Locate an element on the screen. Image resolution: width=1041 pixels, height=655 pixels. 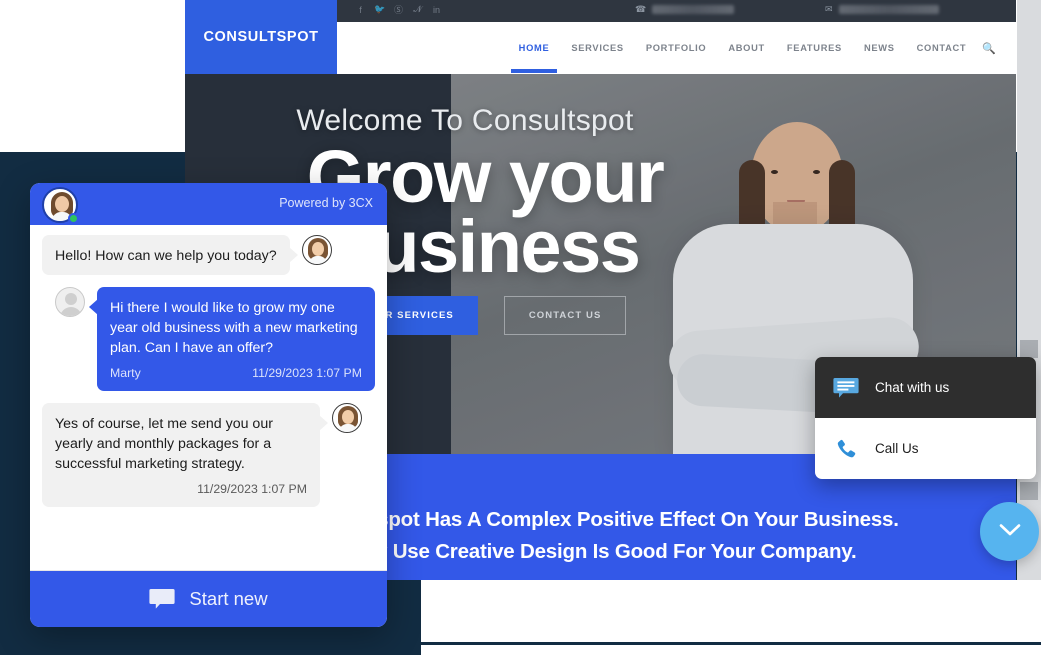
call-us-label: Call Us is located at coordinates (897, 448).